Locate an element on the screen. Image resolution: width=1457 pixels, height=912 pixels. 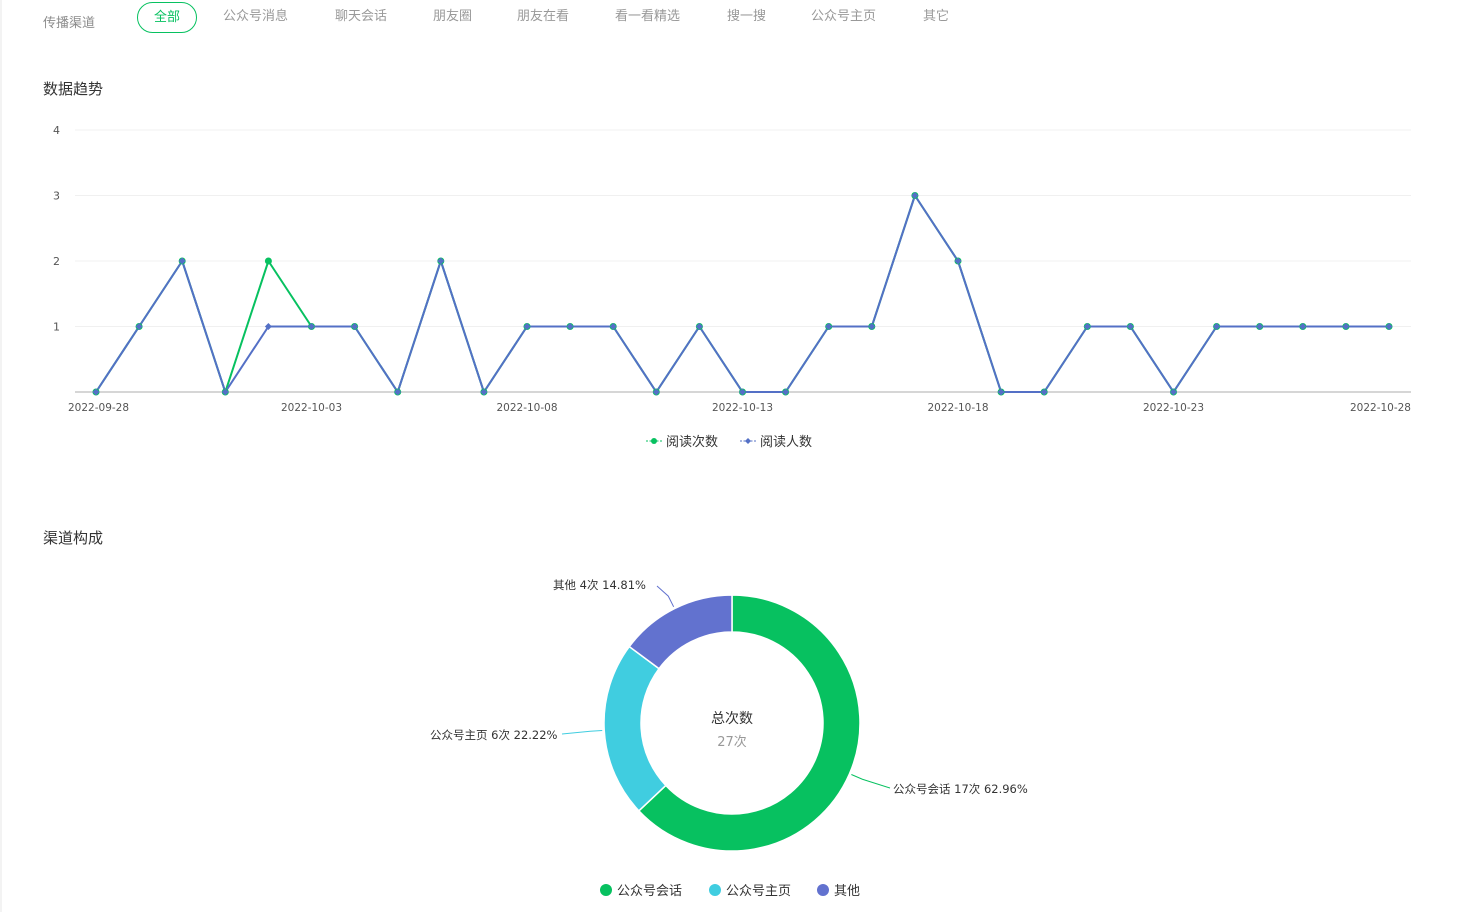
tab-search: 搜一搜 is located at coordinates (746, 16).